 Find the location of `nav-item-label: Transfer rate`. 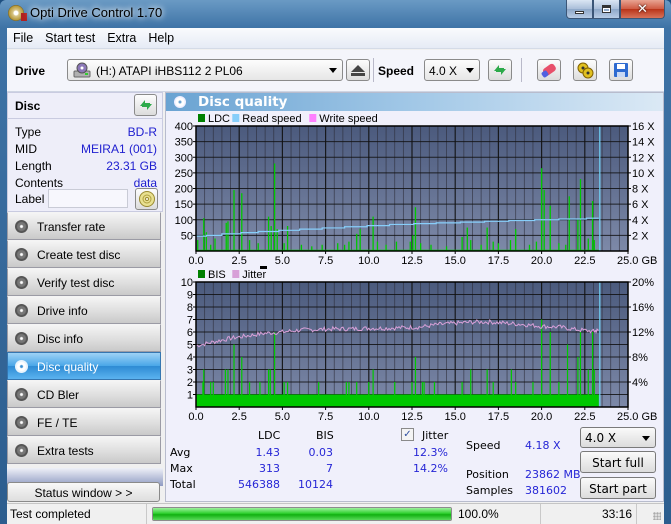

nav-item-label: Transfer rate is located at coordinates (71, 227).